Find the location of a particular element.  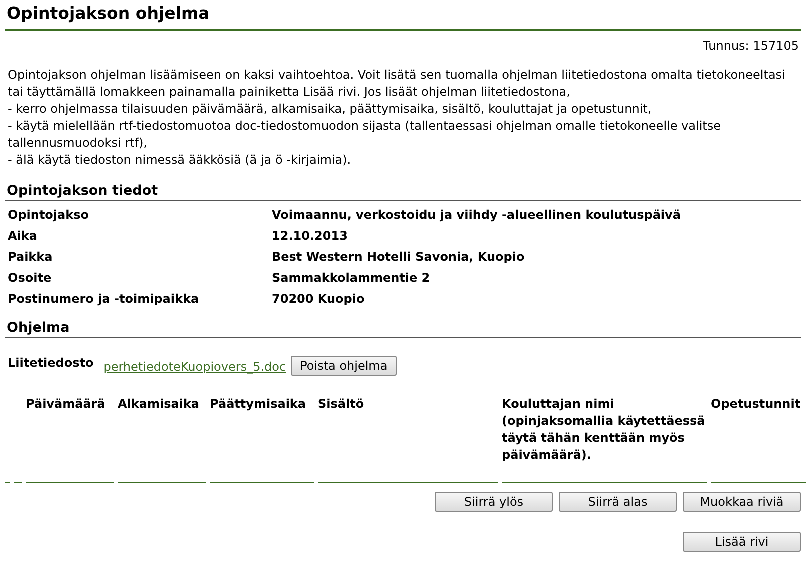

row-action-button: Siirrä alas is located at coordinates (618, 502).